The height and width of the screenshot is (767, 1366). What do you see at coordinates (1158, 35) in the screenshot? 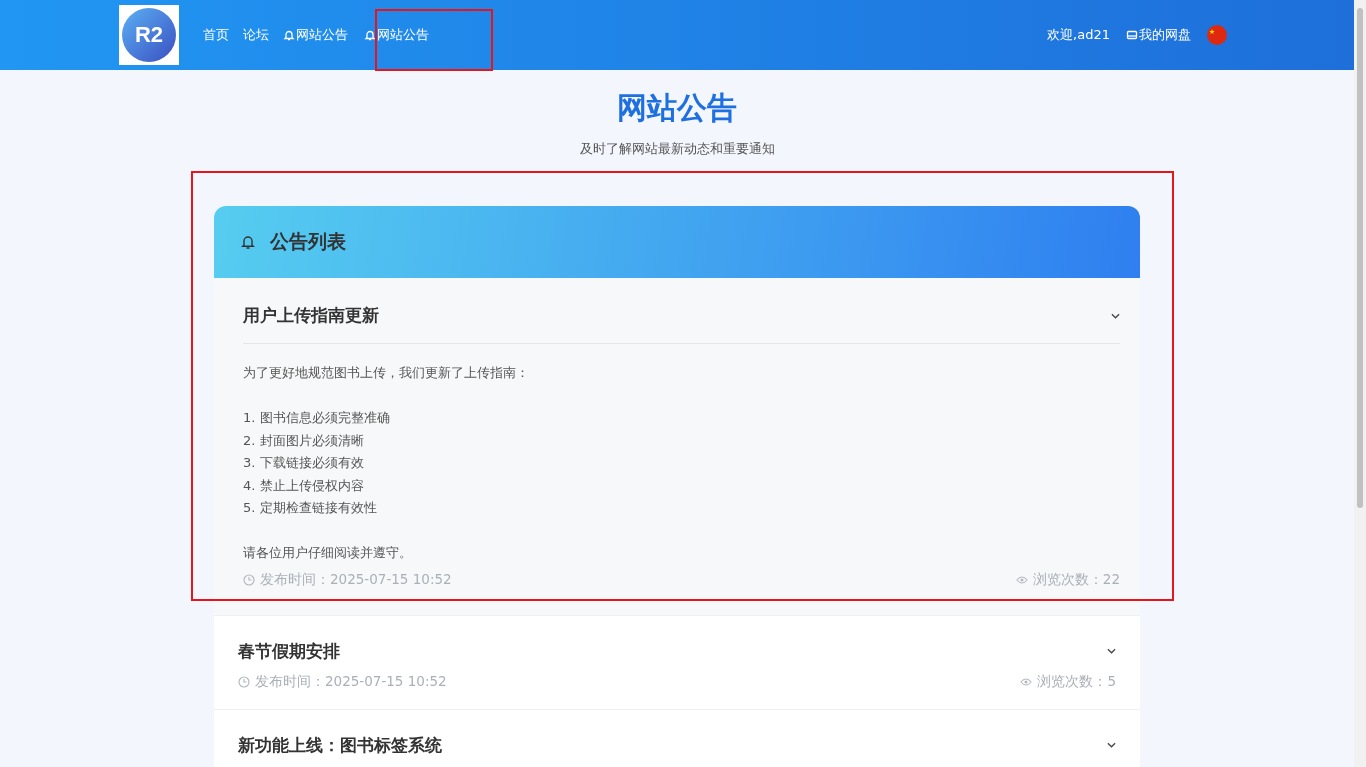
I see `drive-link: 我的网盘` at bounding box center [1158, 35].